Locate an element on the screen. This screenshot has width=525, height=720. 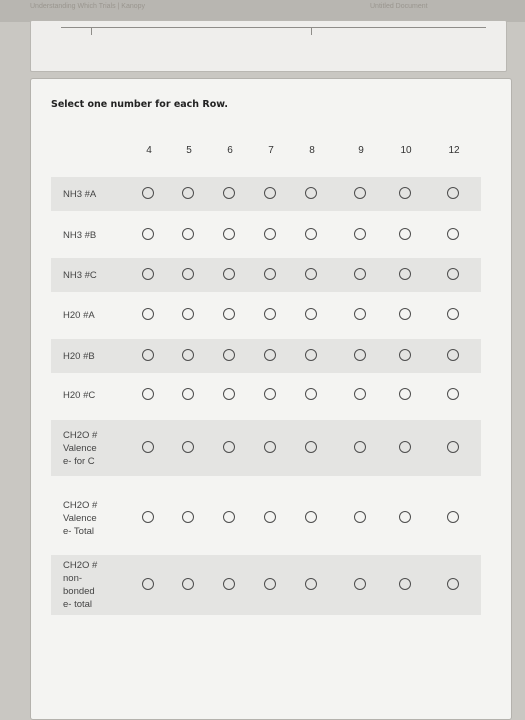
matrix-row: NH3 #C is located at coordinates (266, 275).